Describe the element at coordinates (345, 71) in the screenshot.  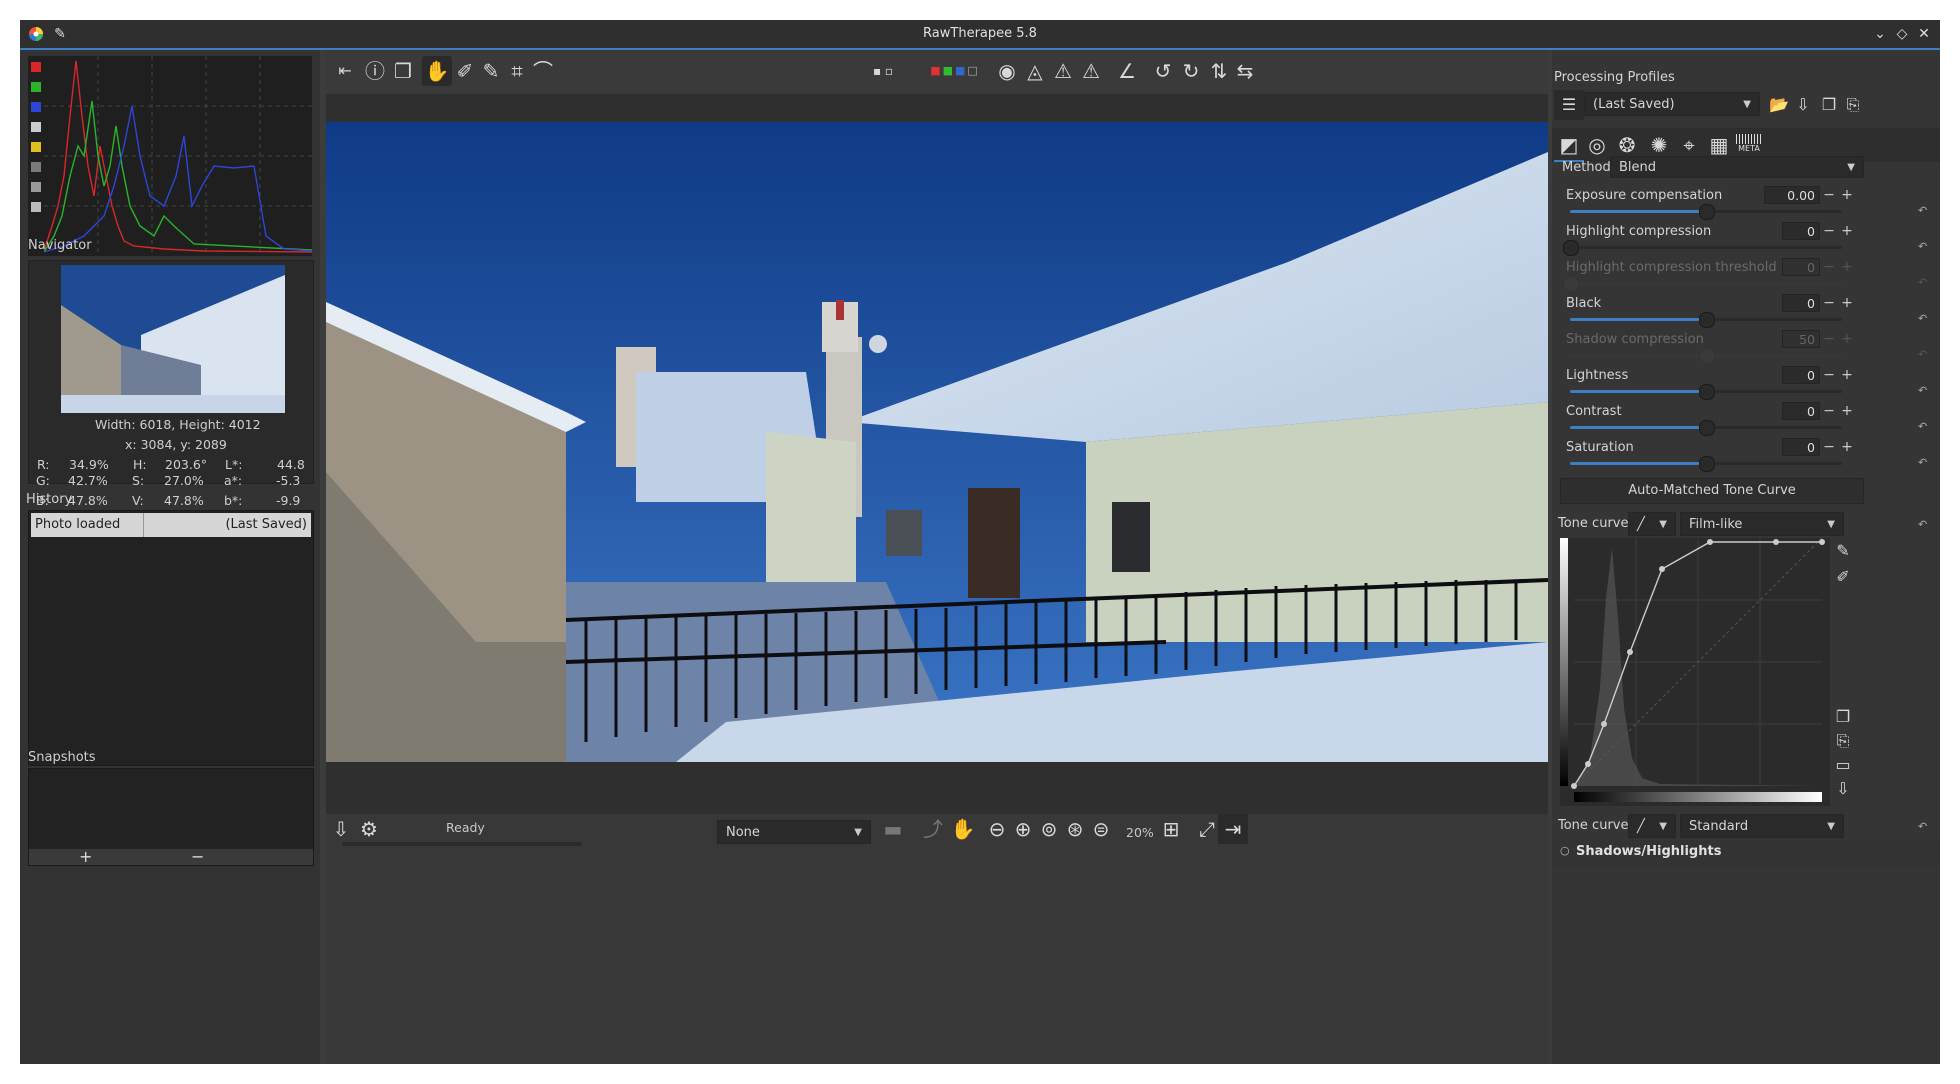
I see `hide-left-panel-icon: ⇤` at that location.